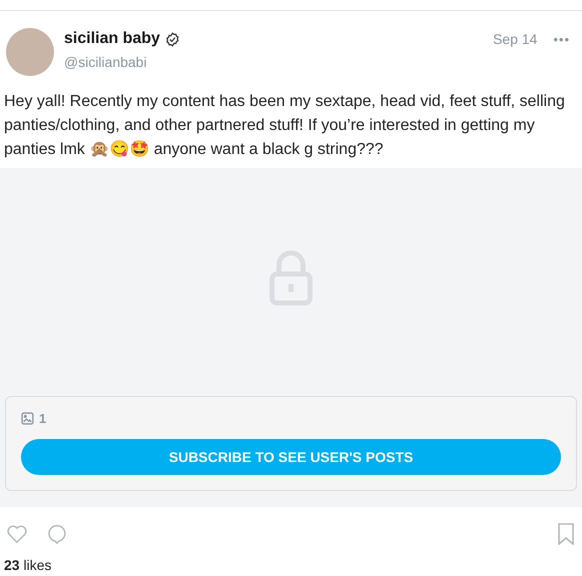 The width and height of the screenshot is (582, 576). What do you see at coordinates (17, 534) in the screenshot?
I see `like-button` at bounding box center [17, 534].